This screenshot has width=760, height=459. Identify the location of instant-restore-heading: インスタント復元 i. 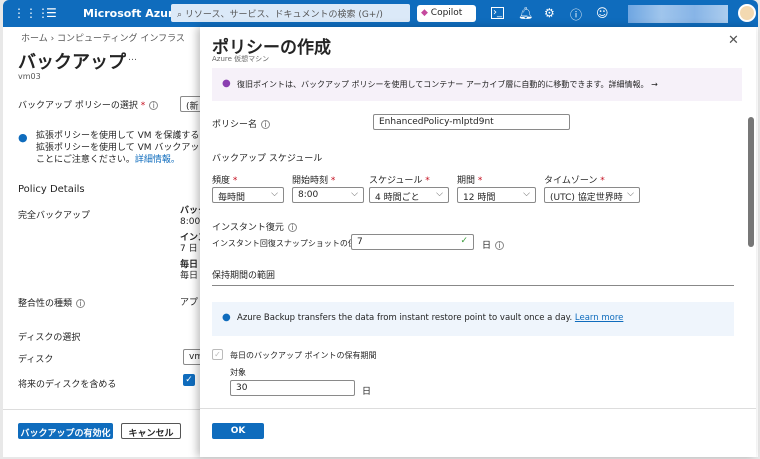
(254, 226).